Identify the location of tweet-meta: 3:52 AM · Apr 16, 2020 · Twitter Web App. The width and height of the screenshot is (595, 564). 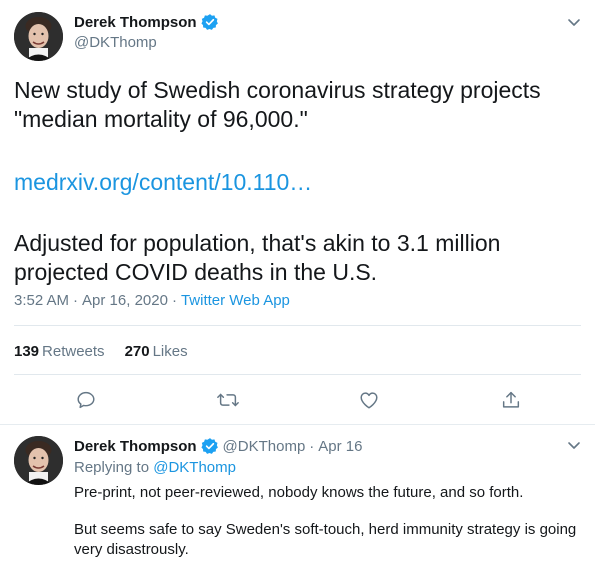
(152, 300).